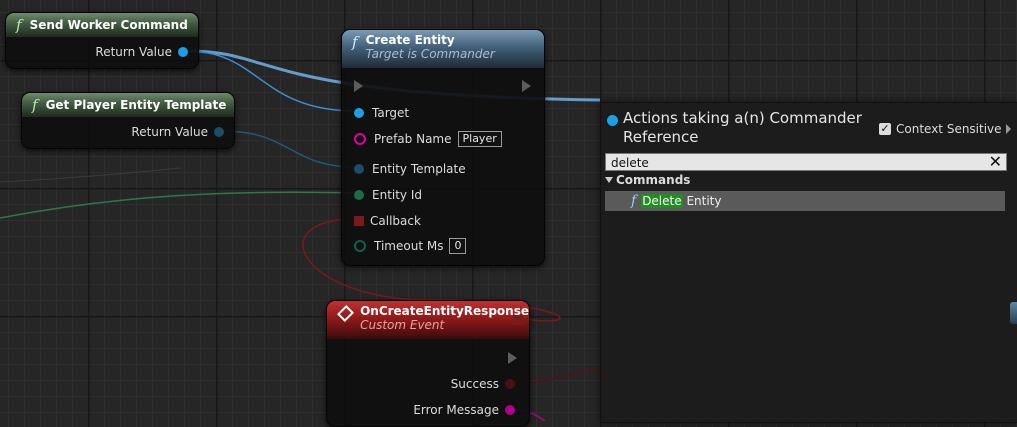  I want to click on create-entity-header: f Create Entity Target is Commander, so click(443, 49).